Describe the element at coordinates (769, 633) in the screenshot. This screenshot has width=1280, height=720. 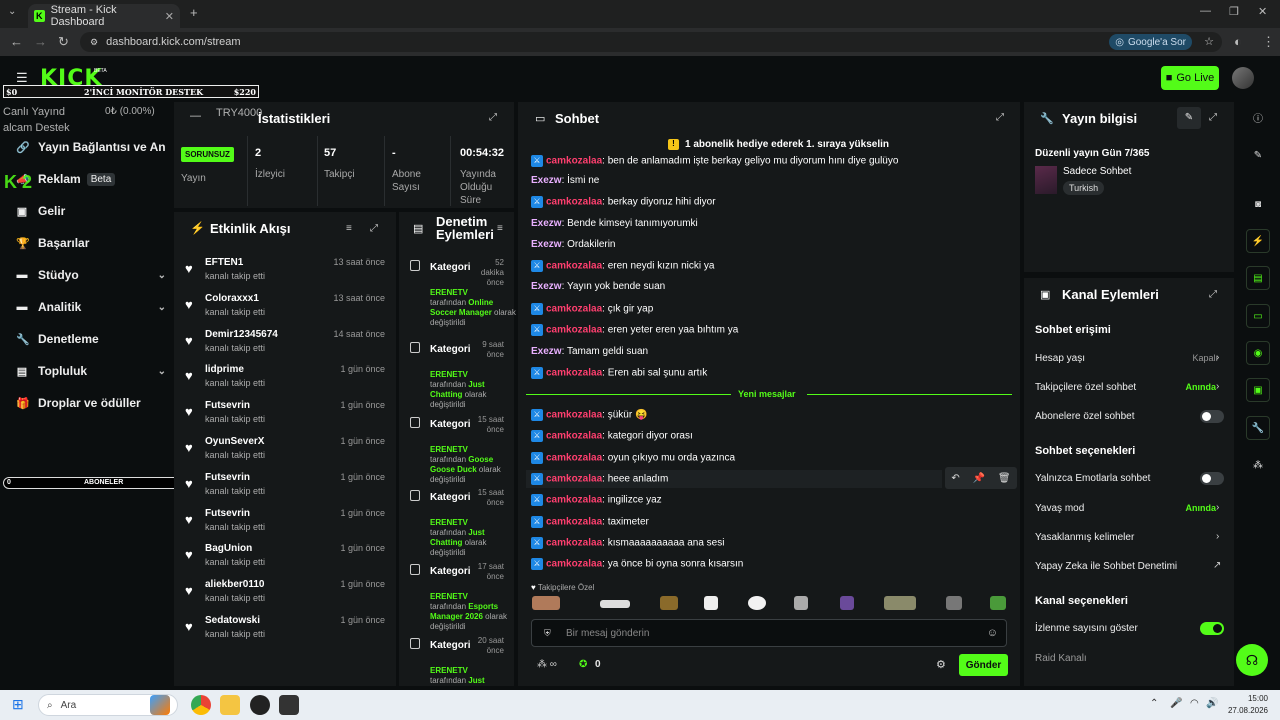
I see `chat-input: ⛨ Bir mesaj gönderin ☺` at that location.